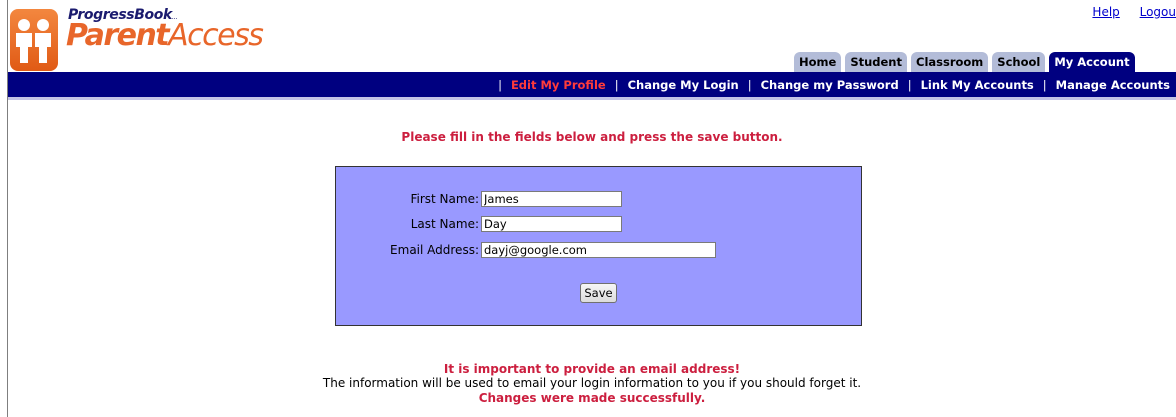  Describe the element at coordinates (165, 35) in the screenshot. I see `brand-name-main: ParentAccess` at that location.